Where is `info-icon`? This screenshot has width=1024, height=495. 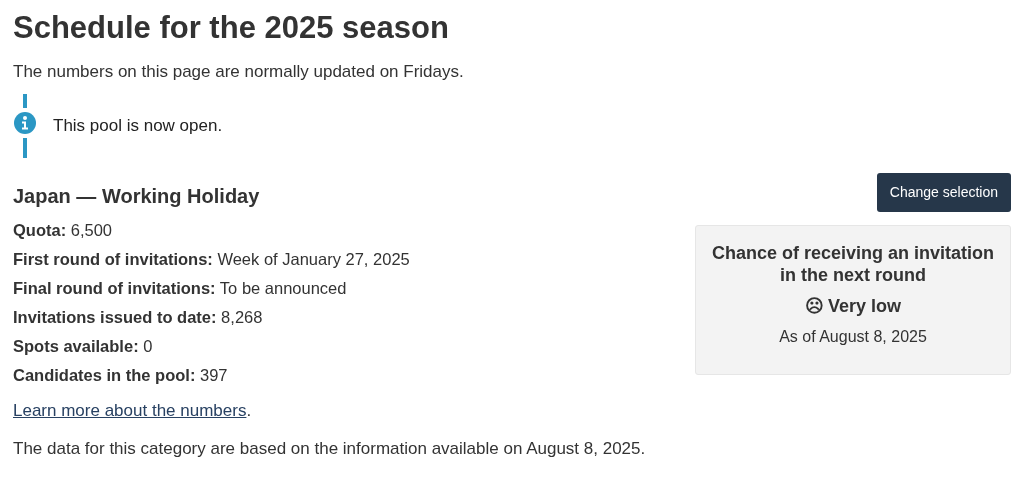 info-icon is located at coordinates (25, 123).